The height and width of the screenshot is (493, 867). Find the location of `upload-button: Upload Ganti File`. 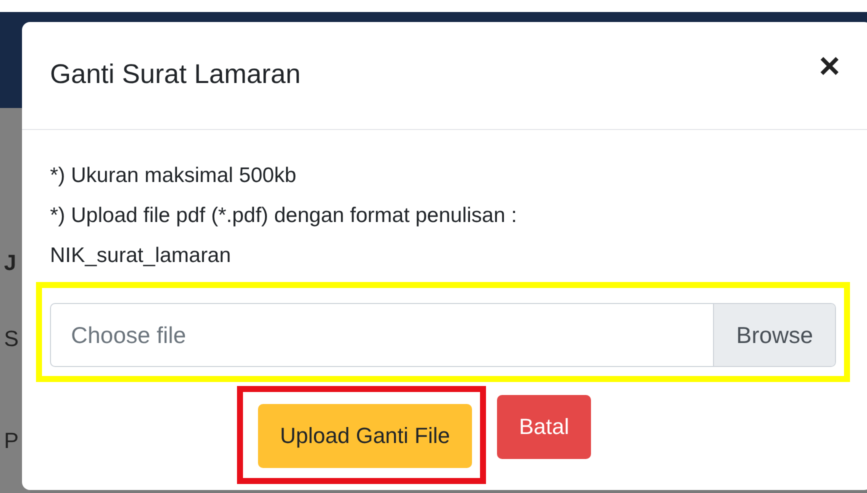

upload-button: Upload Ganti File is located at coordinates (365, 436).